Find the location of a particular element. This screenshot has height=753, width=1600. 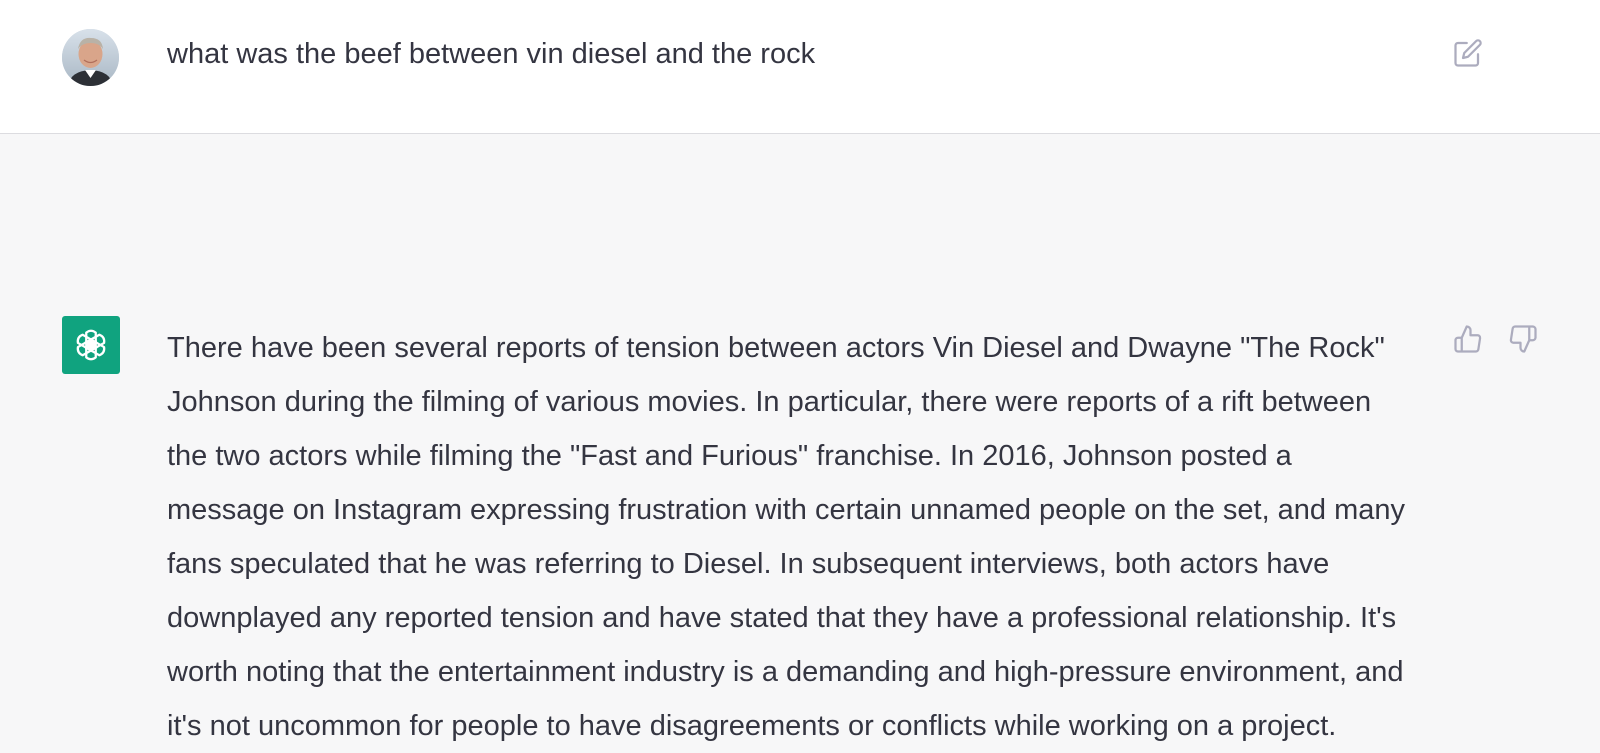

thumbs-up-button is located at coordinates (1468, 339).